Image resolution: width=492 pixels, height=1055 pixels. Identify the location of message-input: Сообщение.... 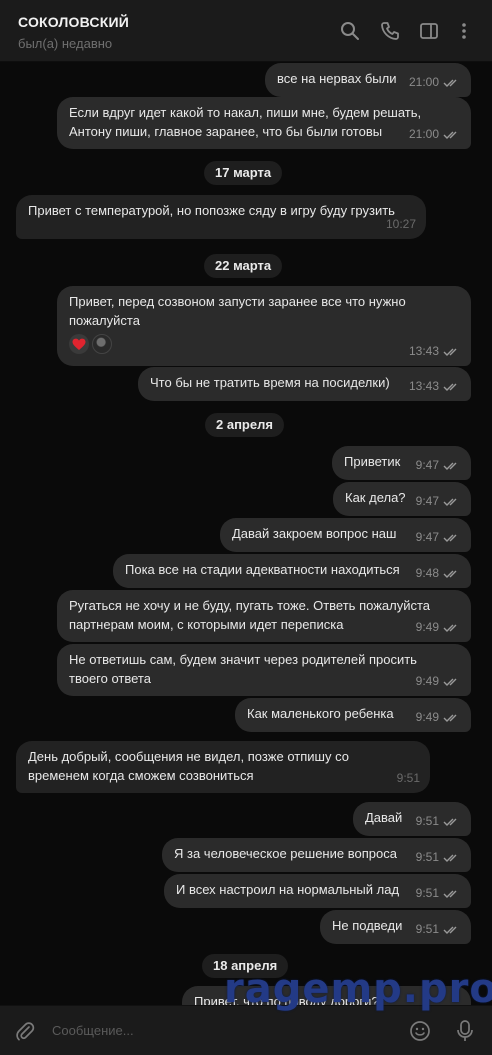
(202, 1031).